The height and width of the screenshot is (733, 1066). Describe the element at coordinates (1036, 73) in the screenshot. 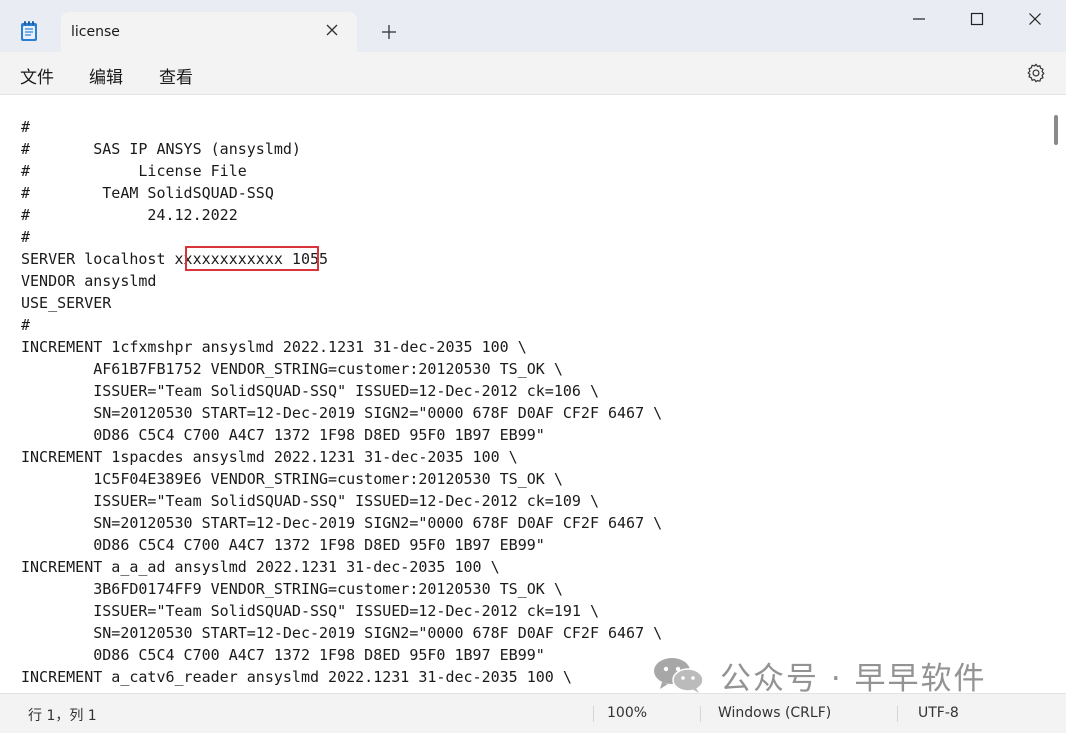

I see `gear-icon` at that location.